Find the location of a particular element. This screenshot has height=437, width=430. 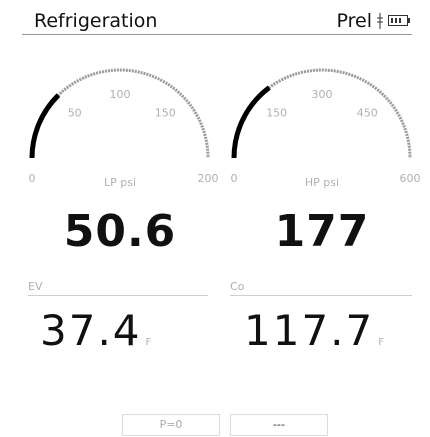

hp-tick-1: 150 is located at coordinates (276, 113).